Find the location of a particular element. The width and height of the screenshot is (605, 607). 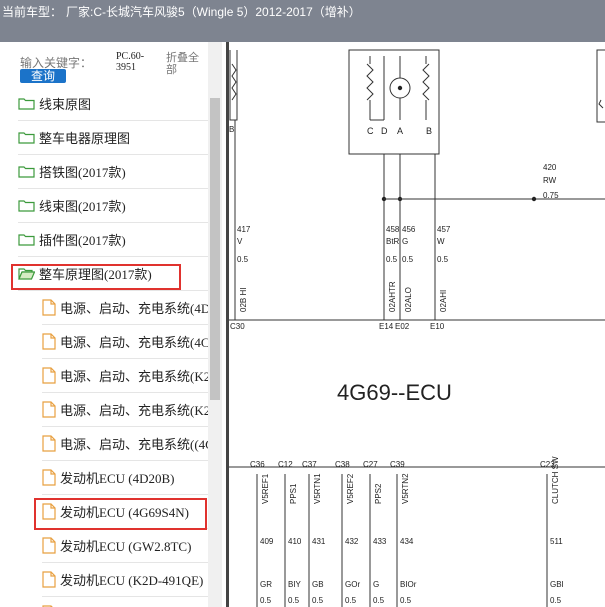

tree-item-file: 发动机ECU (GW2.8TC) is located at coordinates (125, 545).